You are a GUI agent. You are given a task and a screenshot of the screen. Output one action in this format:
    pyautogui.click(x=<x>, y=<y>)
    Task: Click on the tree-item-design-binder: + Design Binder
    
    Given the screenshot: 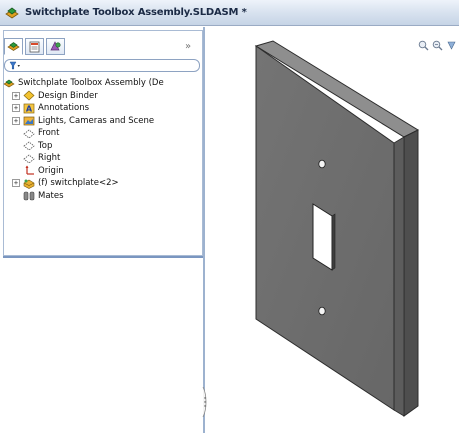 What is the action you would take?
    pyautogui.click(x=102, y=96)
    